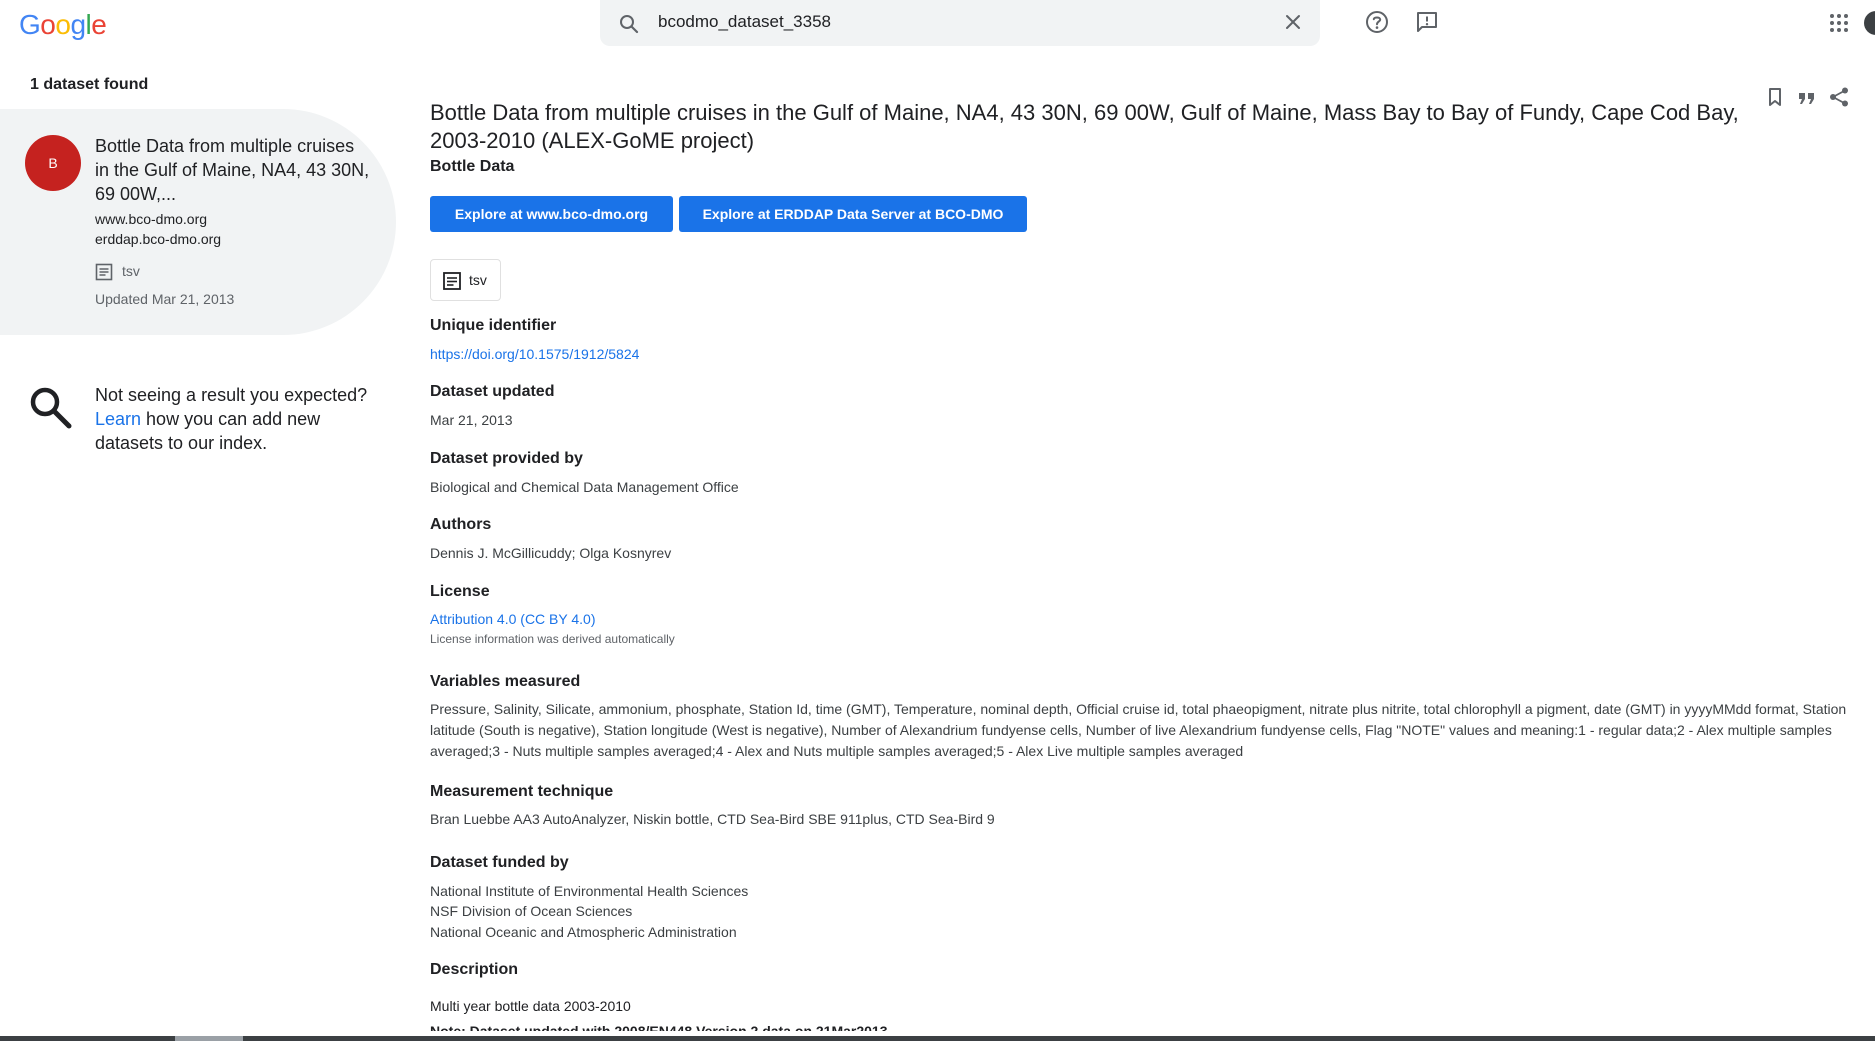 Image resolution: width=1875 pixels, height=1041 pixels. What do you see at coordinates (78, 24) in the screenshot?
I see `logo-letter: g` at bounding box center [78, 24].